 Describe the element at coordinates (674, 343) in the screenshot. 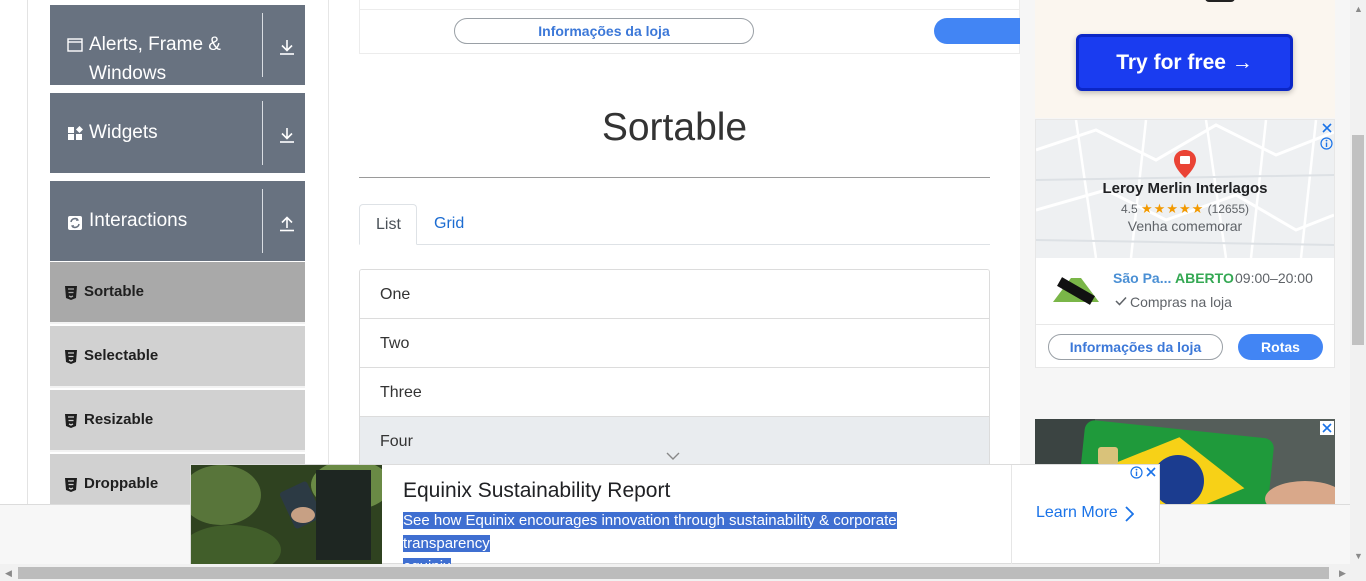

I see `list-item: Two` at that location.